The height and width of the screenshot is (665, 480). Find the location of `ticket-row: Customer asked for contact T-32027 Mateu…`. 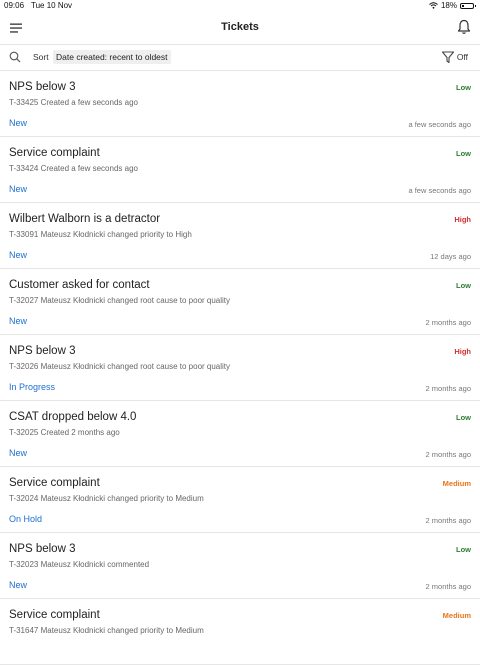

ticket-row: Customer asked for contact T-32027 Mateu… is located at coordinates (240, 302).